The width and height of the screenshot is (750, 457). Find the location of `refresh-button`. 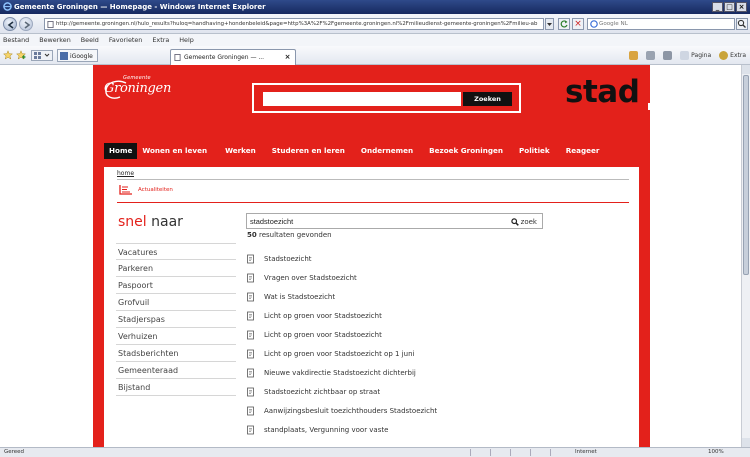

refresh-button is located at coordinates (564, 24).